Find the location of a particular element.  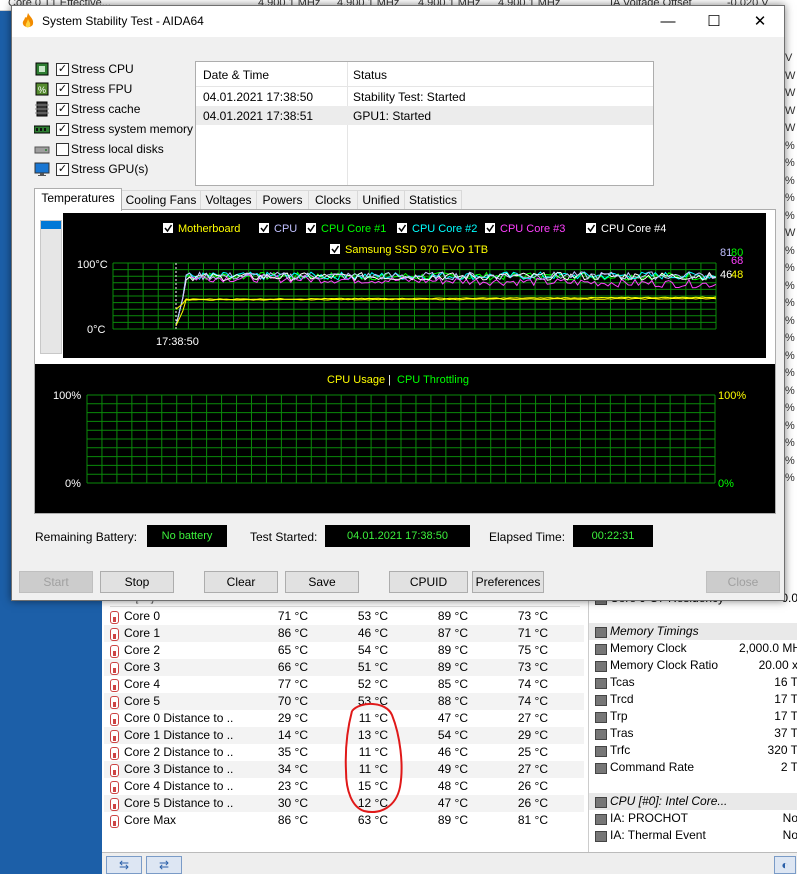

sensor-min: 54 °C is located at coordinates (372, 650).